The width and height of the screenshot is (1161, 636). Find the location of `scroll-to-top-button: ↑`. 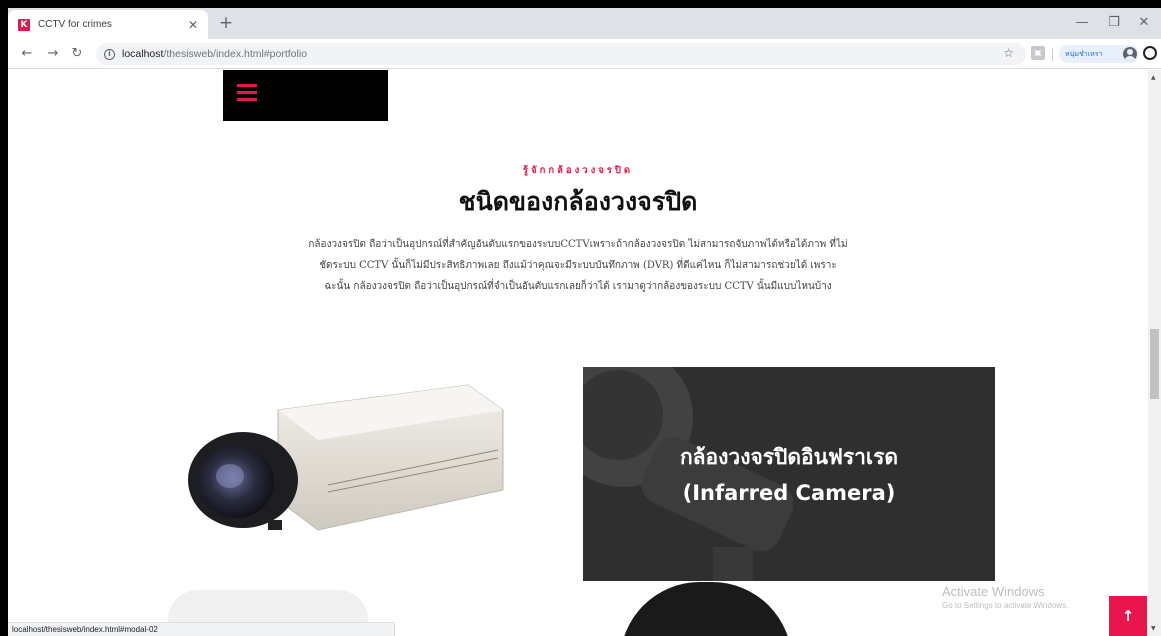

scroll-to-top-button: ↑ is located at coordinates (1128, 616).